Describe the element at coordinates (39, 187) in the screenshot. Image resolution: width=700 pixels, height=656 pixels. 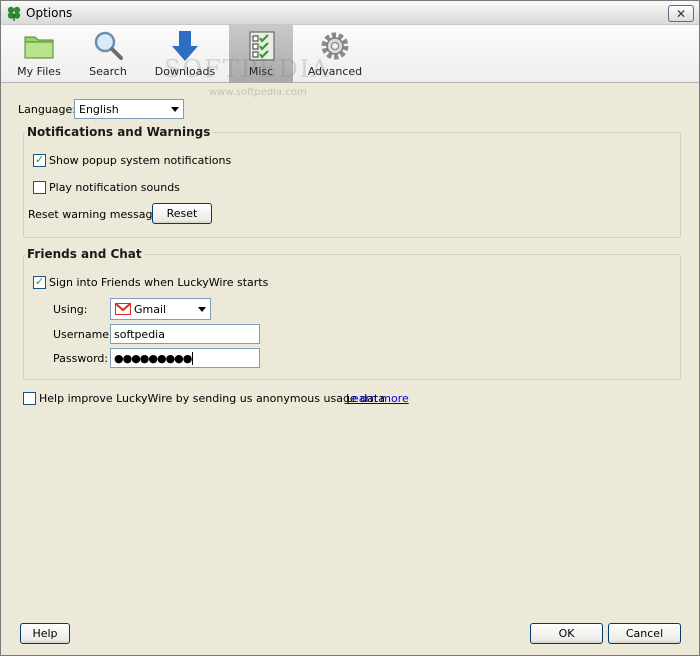
I see `play-sounds-checkbox` at that location.